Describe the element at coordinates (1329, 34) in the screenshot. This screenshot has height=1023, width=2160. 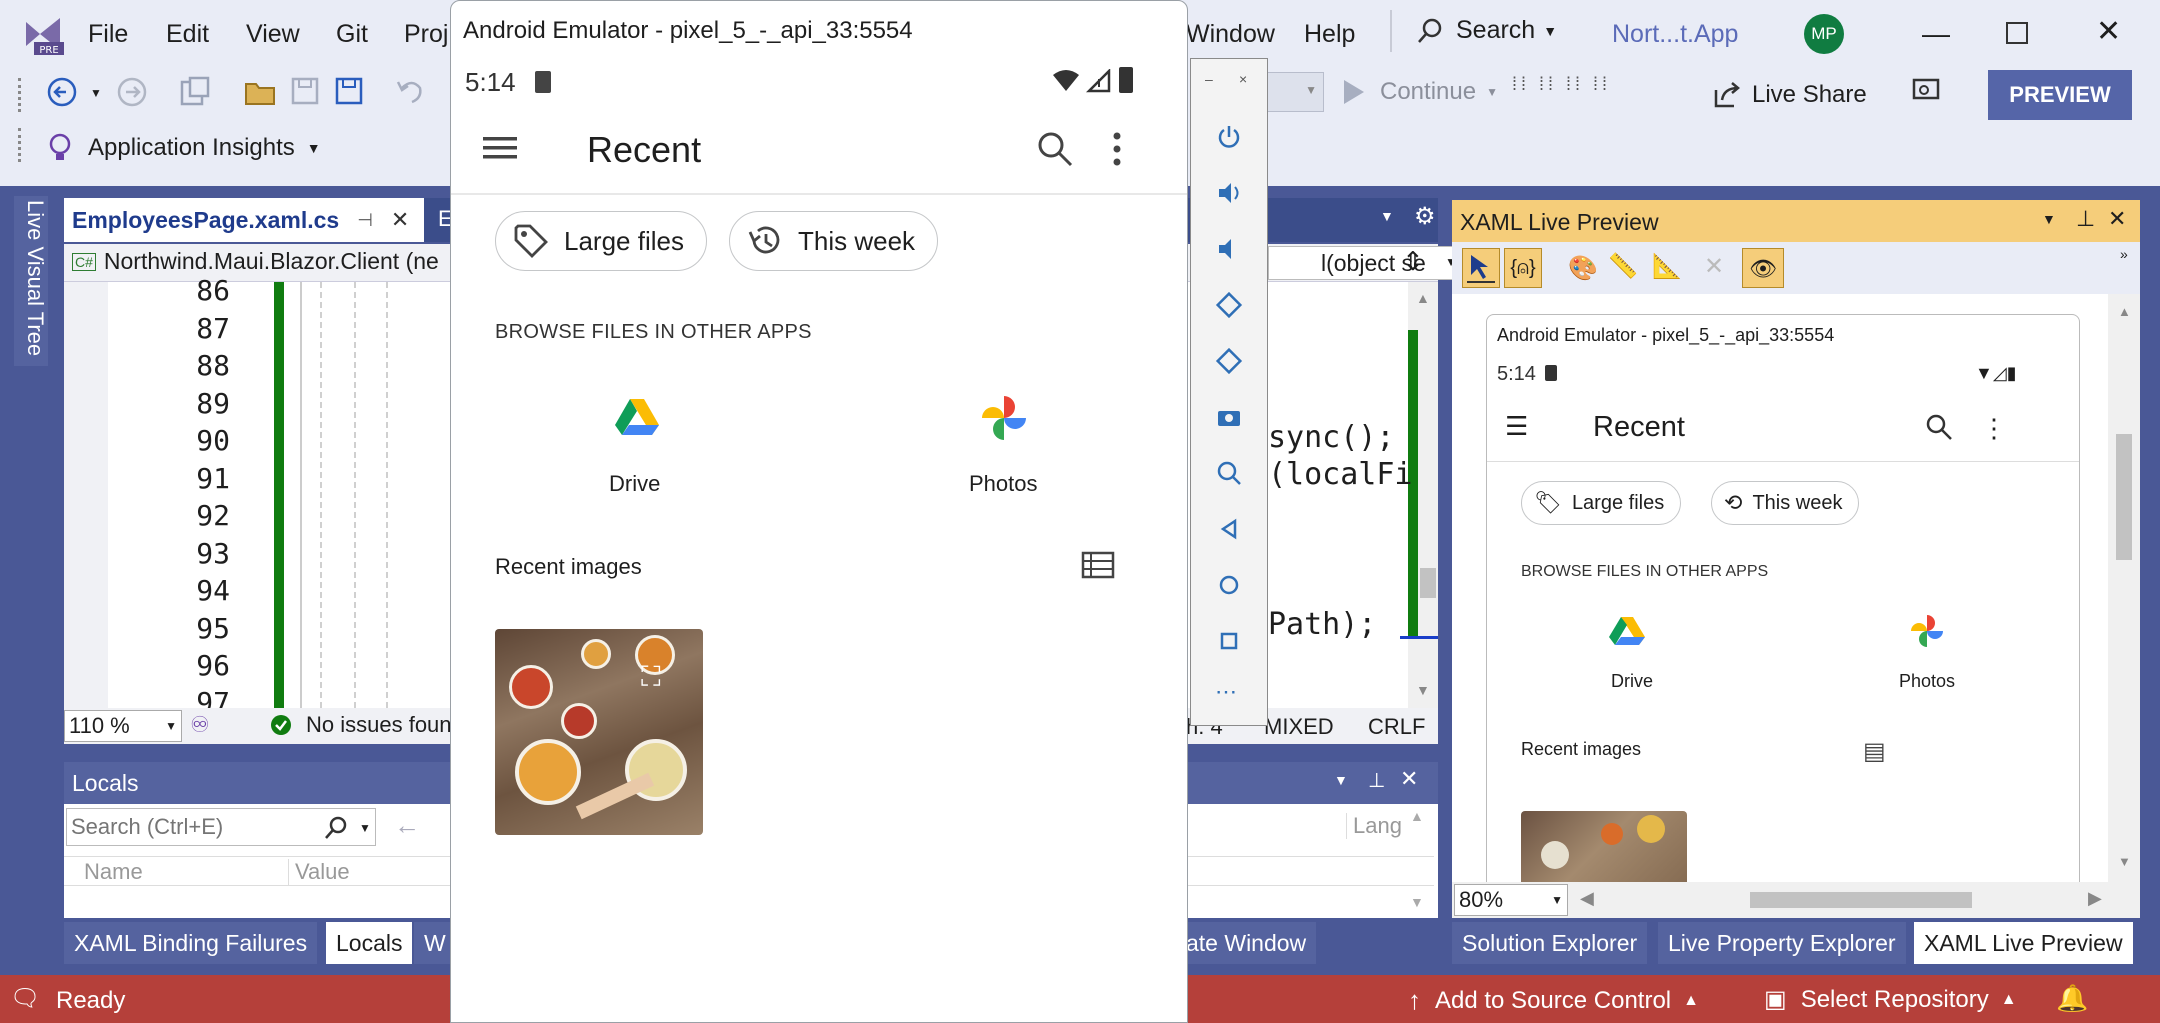
I see `menu-help: Help` at that location.